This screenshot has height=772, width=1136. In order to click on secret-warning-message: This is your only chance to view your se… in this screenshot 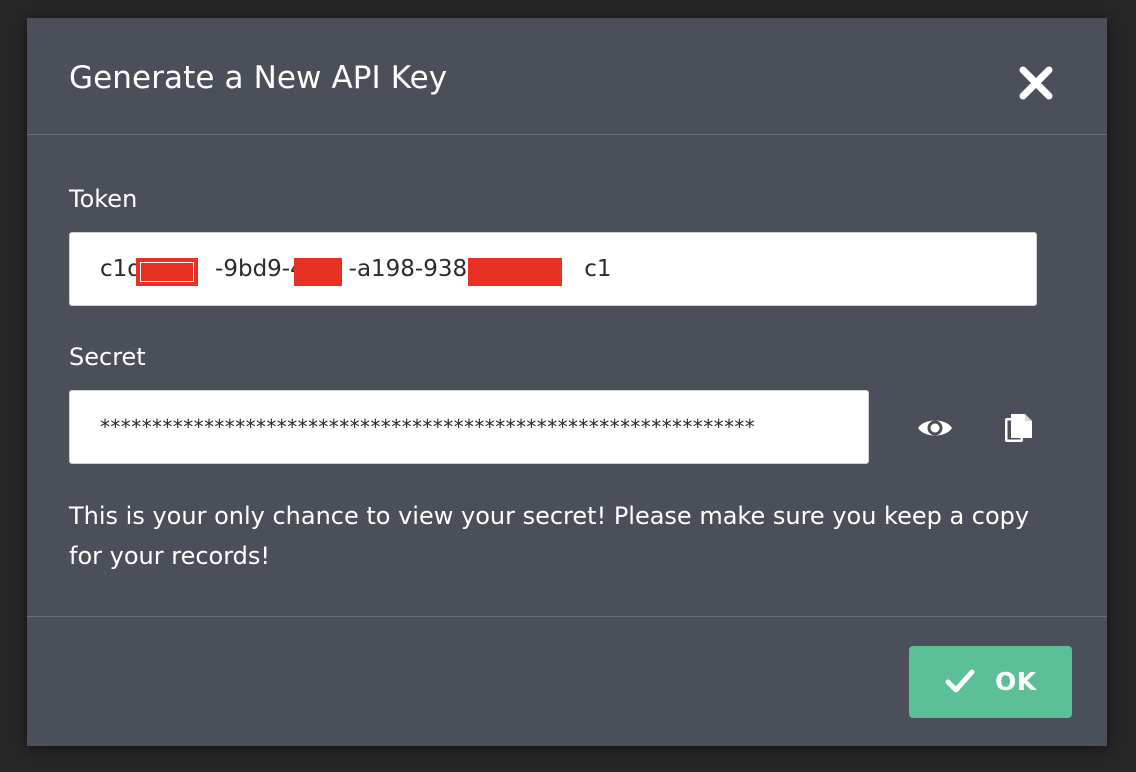, I will do `click(549, 536)`.